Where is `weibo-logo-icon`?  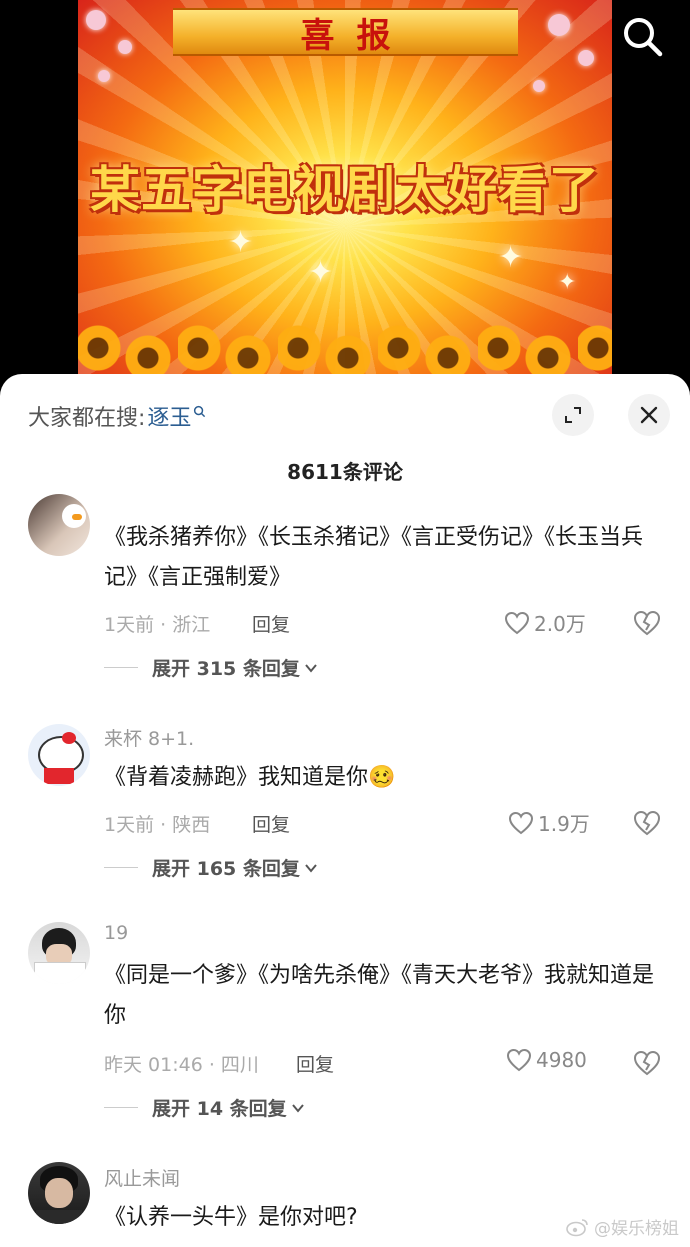 weibo-logo-icon is located at coordinates (577, 1227).